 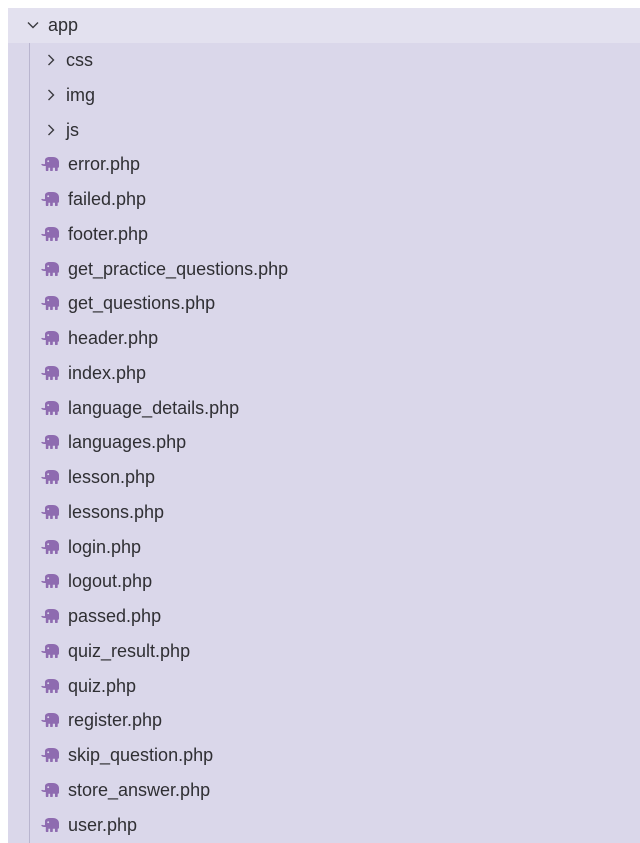 What do you see at coordinates (107, 199) in the screenshot?
I see `file-label: failed.php` at bounding box center [107, 199].